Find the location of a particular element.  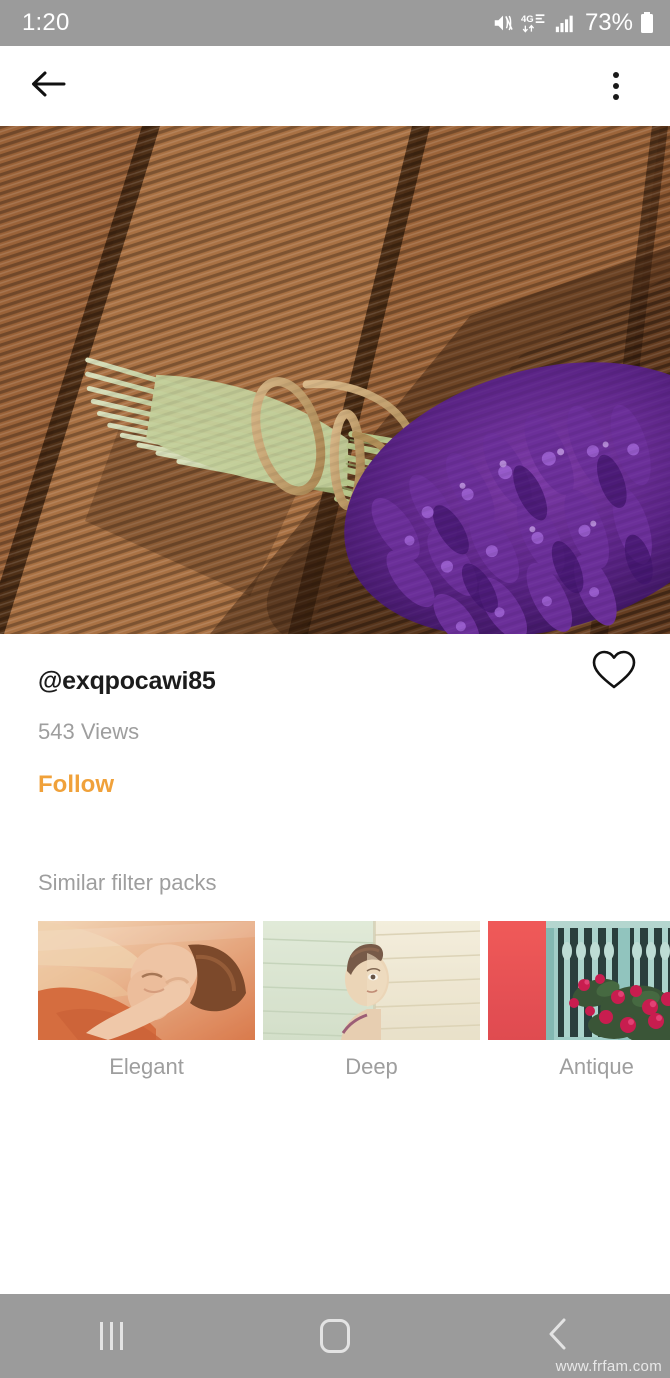

filter-pack-item: Antique is located at coordinates (579, 999).